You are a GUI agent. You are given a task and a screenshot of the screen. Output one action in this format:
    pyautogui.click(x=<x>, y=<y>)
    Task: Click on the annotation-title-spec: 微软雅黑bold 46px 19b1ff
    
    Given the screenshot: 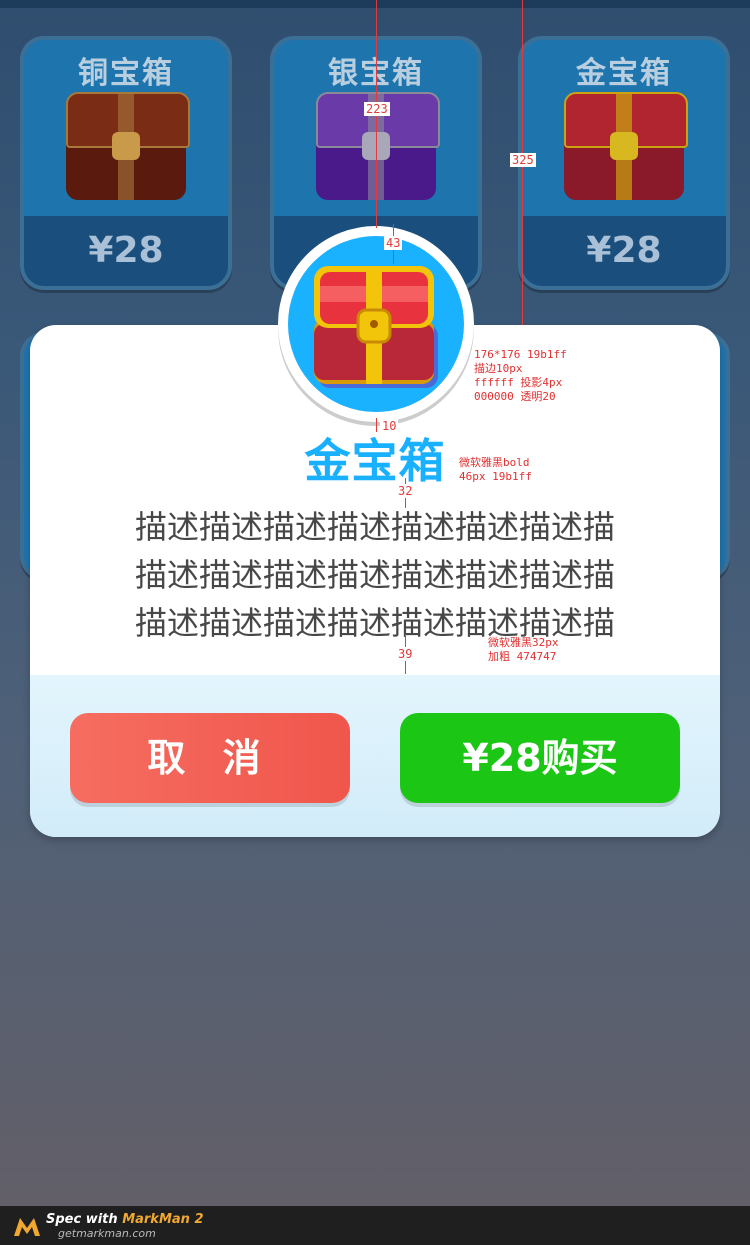 What is the action you would take?
    pyautogui.click(x=495, y=469)
    